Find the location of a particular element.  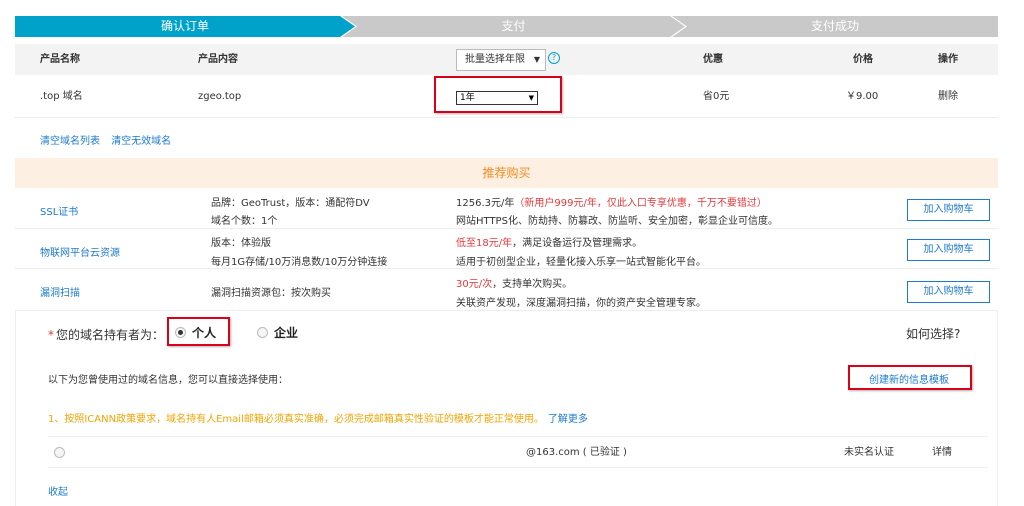

template-status: 未实名认证 is located at coordinates (869, 452).